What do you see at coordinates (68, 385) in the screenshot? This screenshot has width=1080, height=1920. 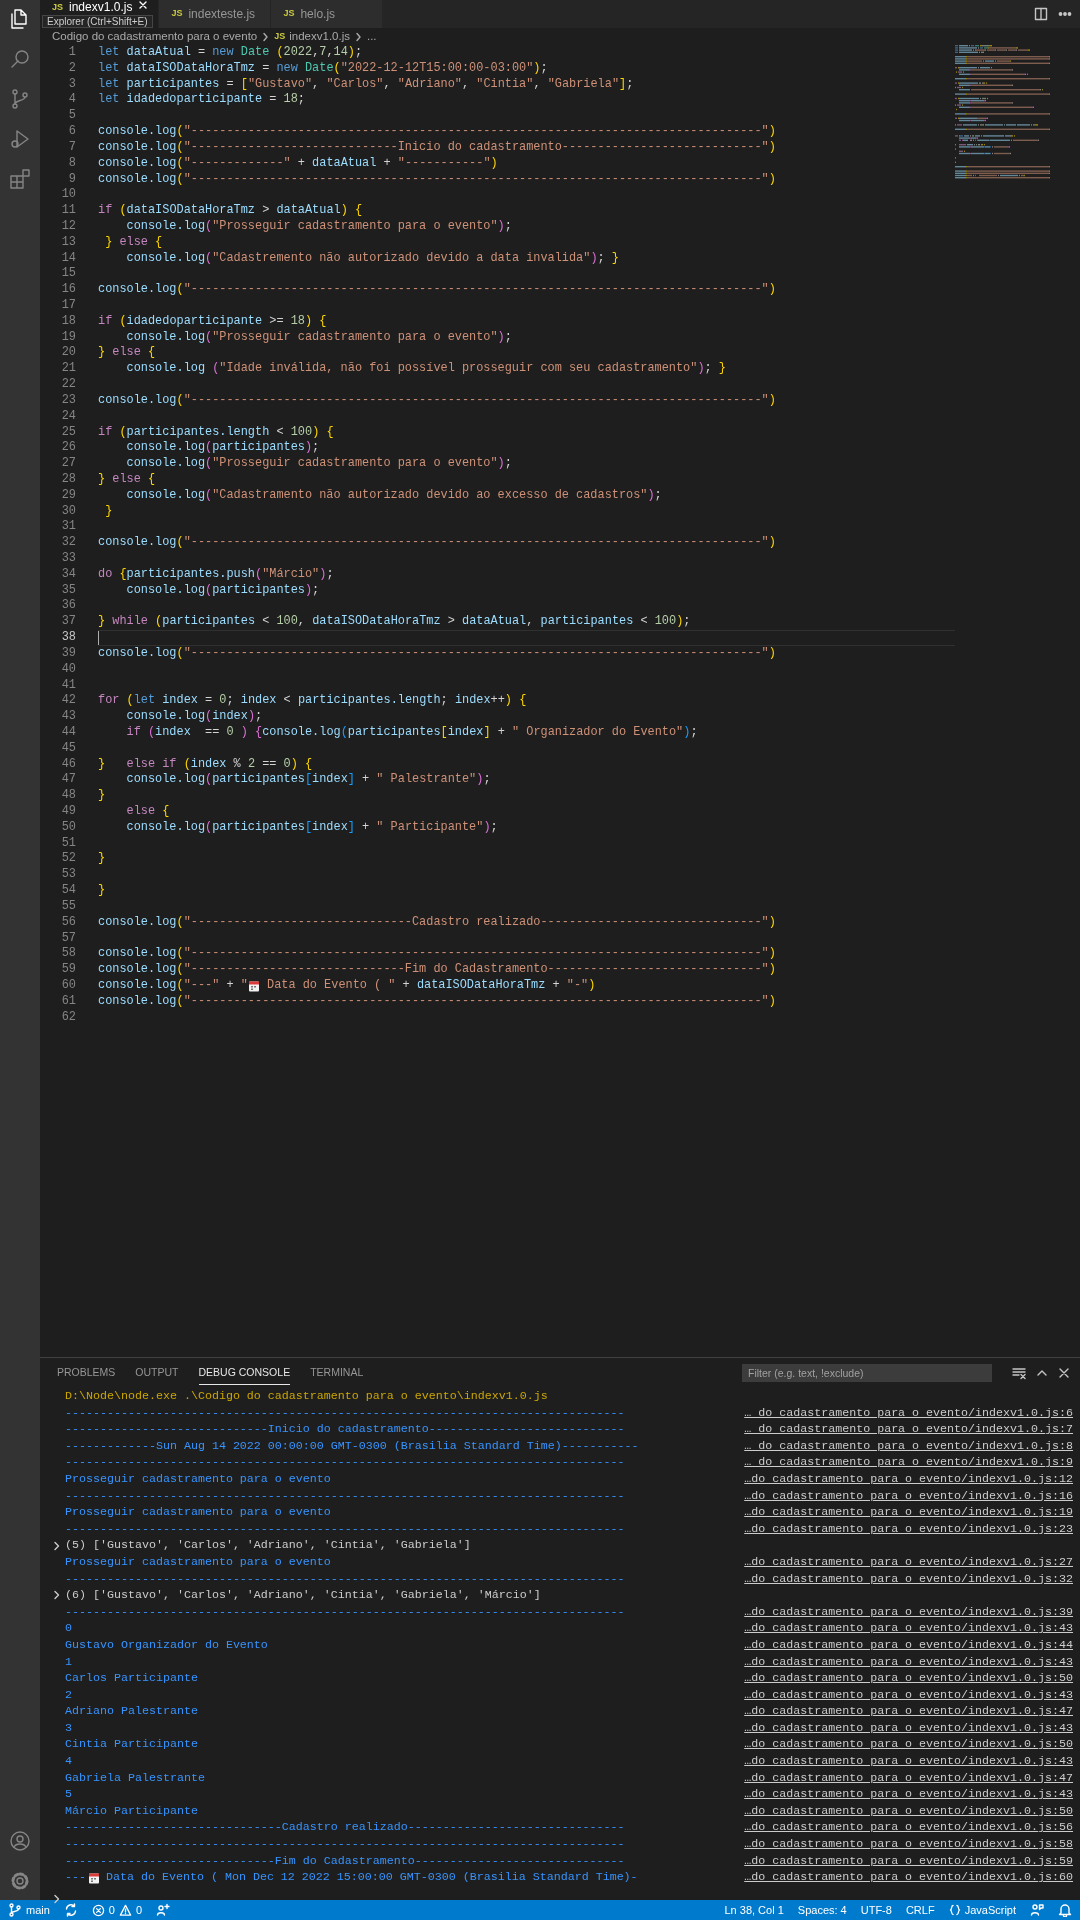 I see `line-number: 22` at bounding box center [68, 385].